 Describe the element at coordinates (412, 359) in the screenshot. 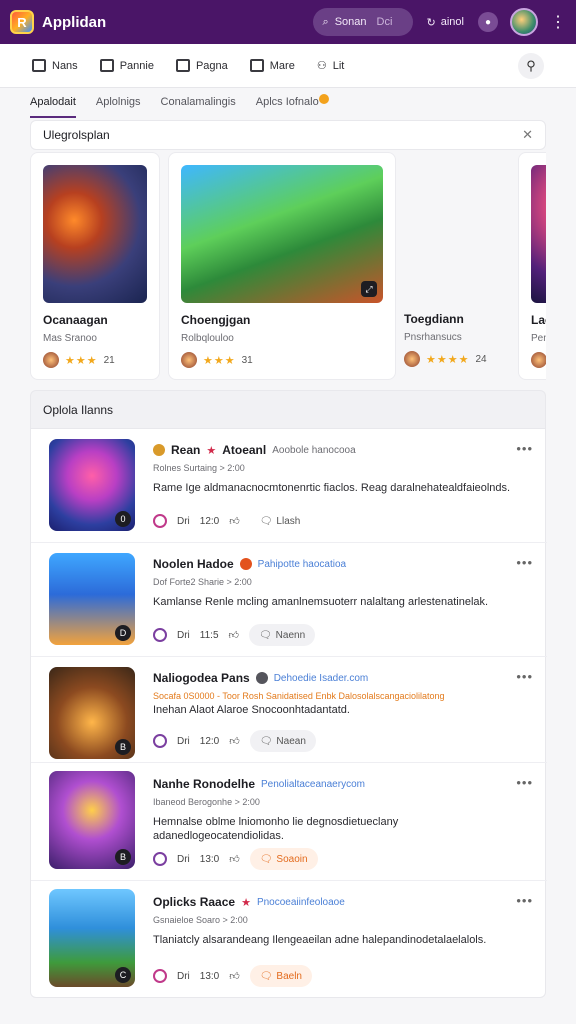

I see `developer-avatar` at that location.